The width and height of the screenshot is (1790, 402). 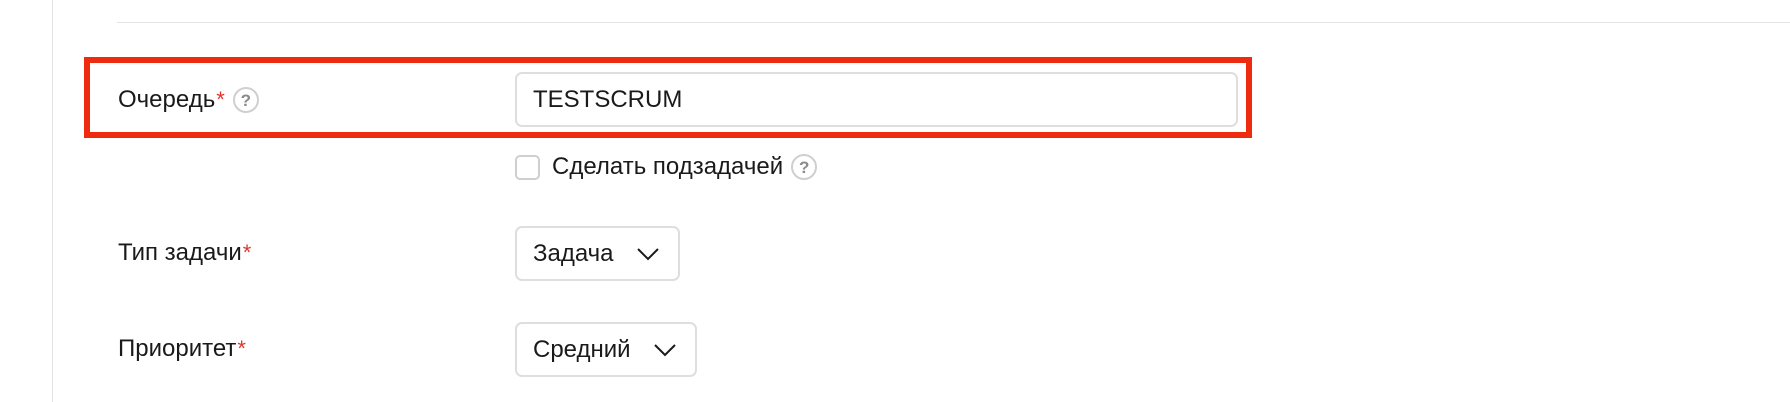 I want to click on priority-label: Приоритет *, so click(x=182, y=349).